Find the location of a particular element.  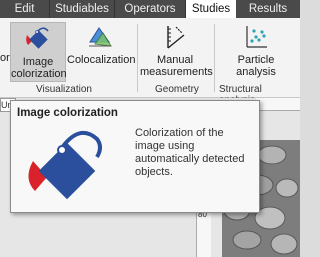

manual-measurements-button: Manual measurements is located at coordinates (176, 52).